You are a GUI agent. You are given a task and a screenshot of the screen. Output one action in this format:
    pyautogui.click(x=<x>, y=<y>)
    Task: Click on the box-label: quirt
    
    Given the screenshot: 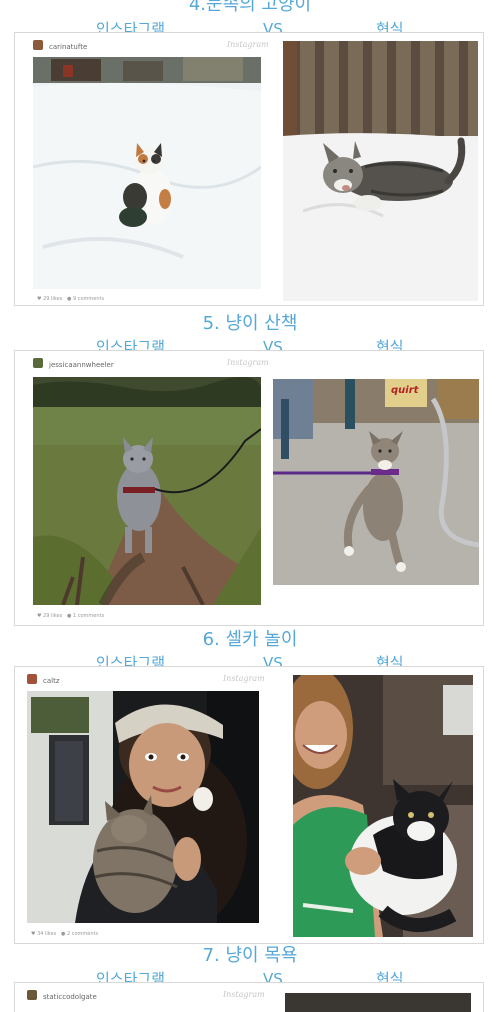 What is the action you would take?
    pyautogui.click(x=405, y=390)
    